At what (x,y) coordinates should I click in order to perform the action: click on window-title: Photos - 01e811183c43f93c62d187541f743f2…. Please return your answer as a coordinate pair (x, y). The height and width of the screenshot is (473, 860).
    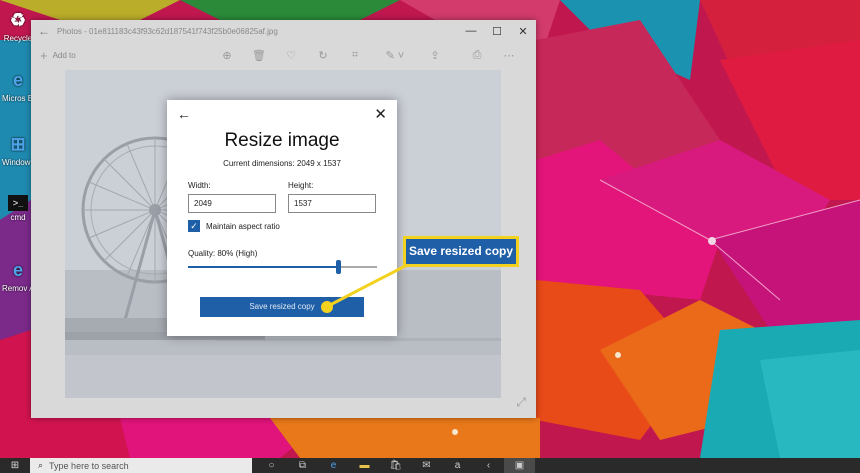
    Looking at the image, I should click on (167, 31).